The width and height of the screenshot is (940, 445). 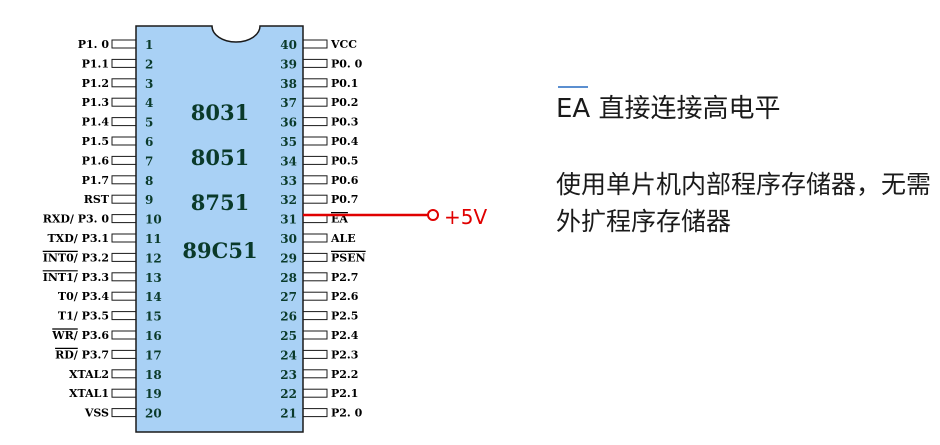 I want to click on pin-label: P0.3, so click(x=344, y=122).